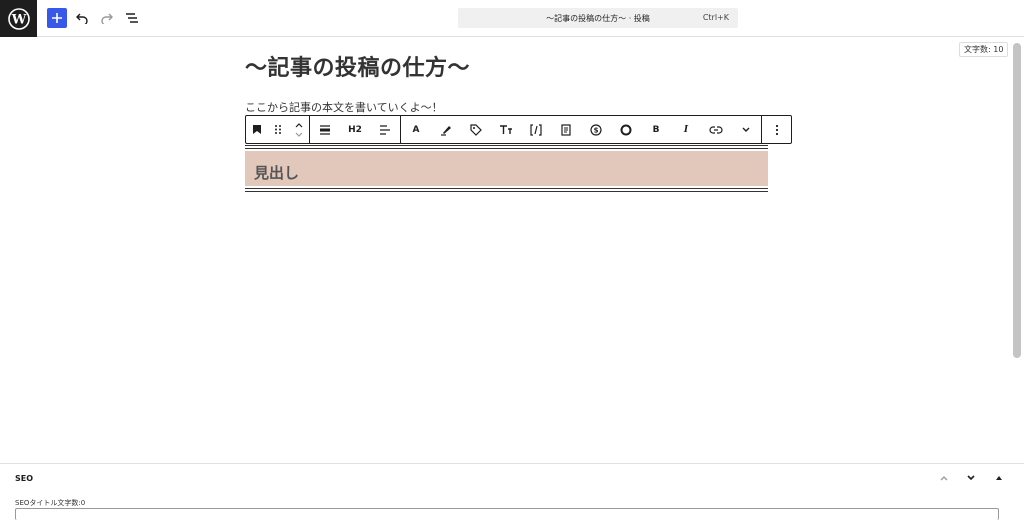  I want to click on block-toolbar-group-options, so click(777, 129).